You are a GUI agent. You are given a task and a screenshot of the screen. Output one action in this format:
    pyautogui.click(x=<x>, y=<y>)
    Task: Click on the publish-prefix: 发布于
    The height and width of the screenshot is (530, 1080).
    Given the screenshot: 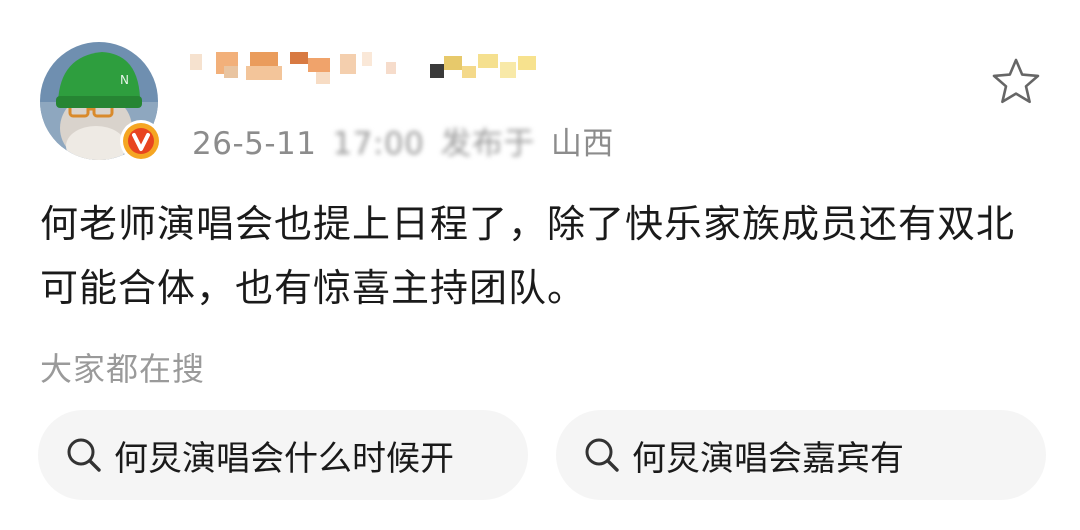 What is the action you would take?
    pyautogui.click(x=487, y=144)
    